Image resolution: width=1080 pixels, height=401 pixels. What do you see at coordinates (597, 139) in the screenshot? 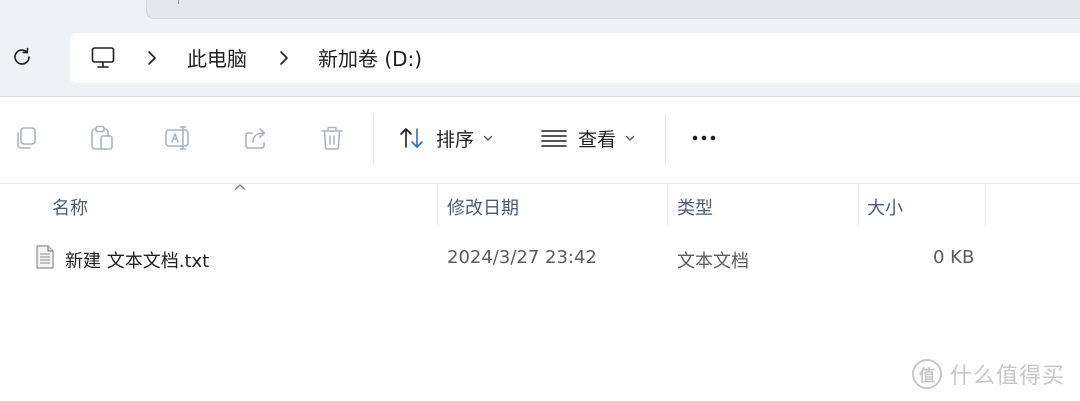
I see `view-label: 查看` at bounding box center [597, 139].